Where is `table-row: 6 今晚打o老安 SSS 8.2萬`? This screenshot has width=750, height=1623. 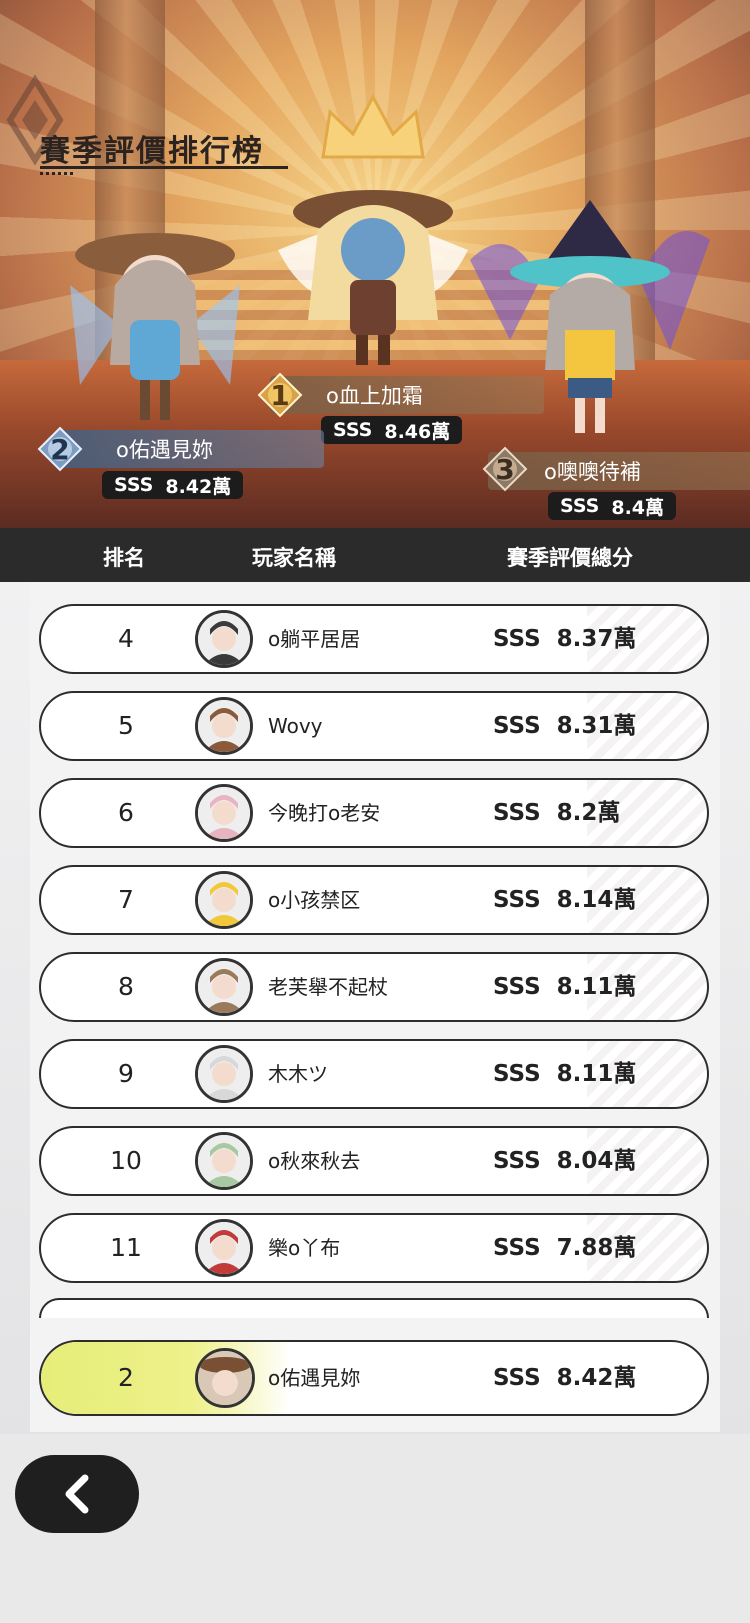
table-row: 6 今晚打o老安 SSS 8.2萬 is located at coordinates (374, 813).